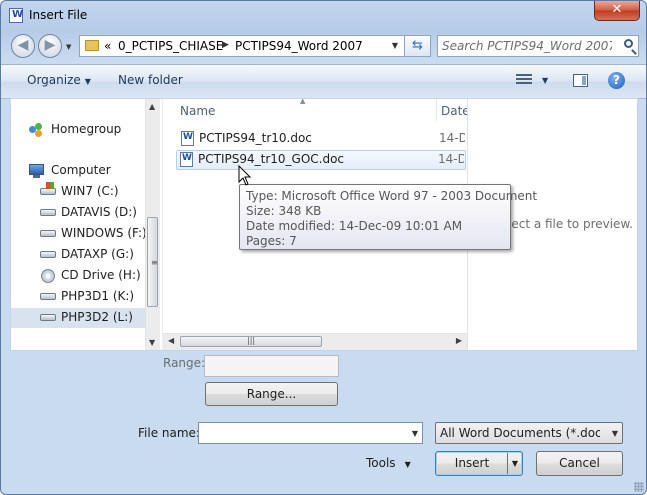  I want to click on search-box, so click(538, 46).